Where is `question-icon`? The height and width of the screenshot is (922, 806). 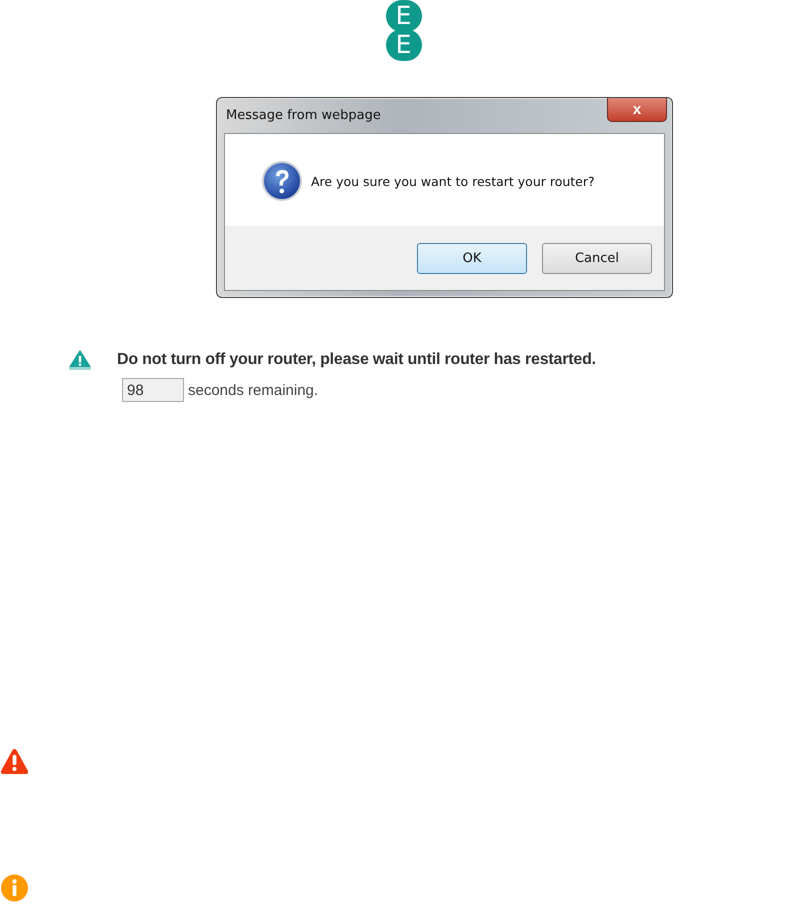
question-icon is located at coordinates (282, 181).